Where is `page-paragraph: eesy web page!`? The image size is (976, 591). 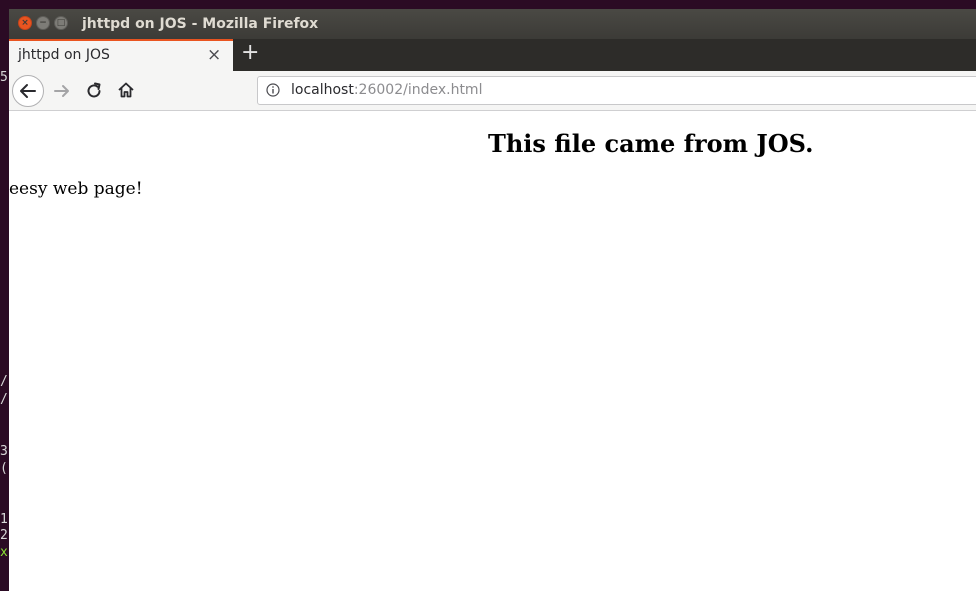
page-paragraph: eesy web page! is located at coordinates (76, 189).